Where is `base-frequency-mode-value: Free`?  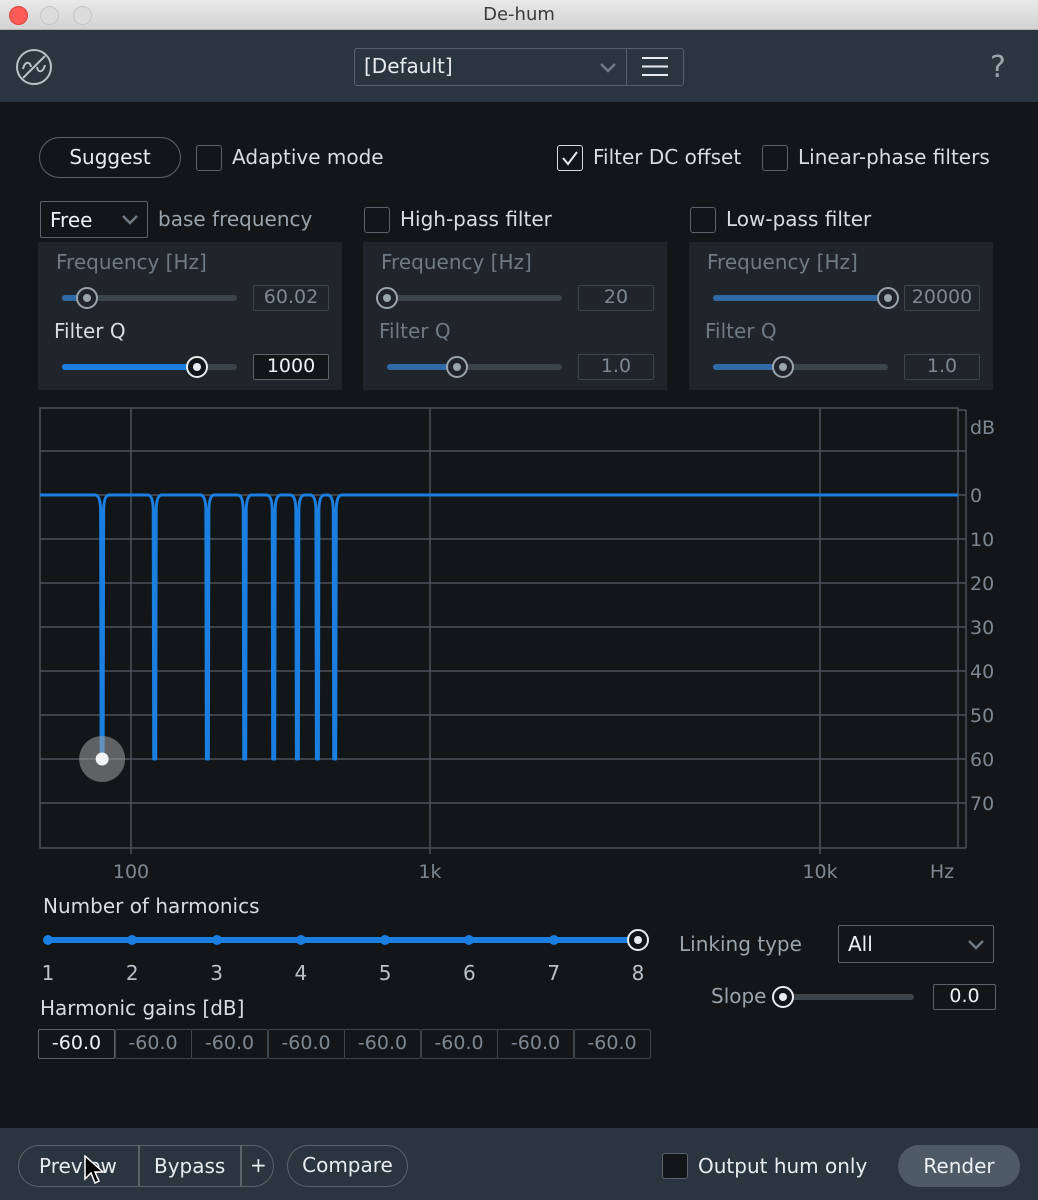 base-frequency-mode-value: Free is located at coordinates (71, 220).